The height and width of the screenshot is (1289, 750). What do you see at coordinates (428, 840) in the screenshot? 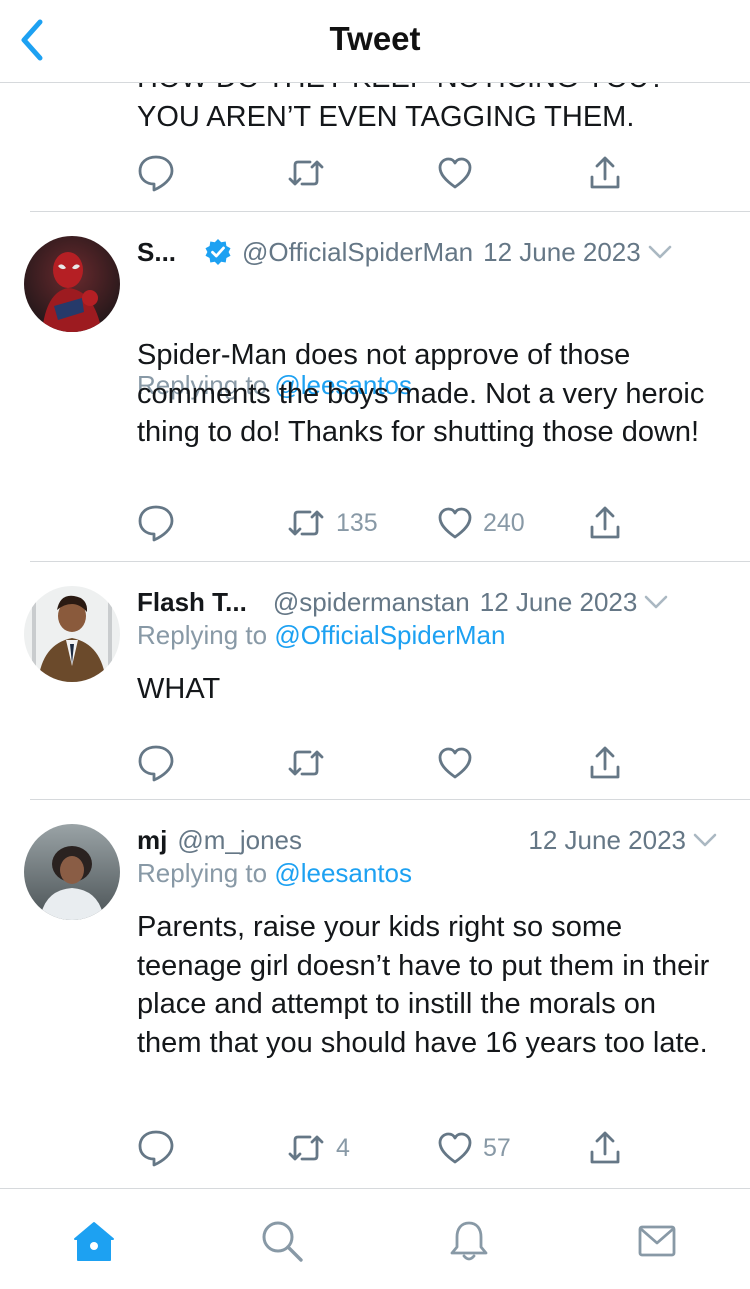
I see `tweet-header: mj @m_jones 12 June 2023` at bounding box center [428, 840].